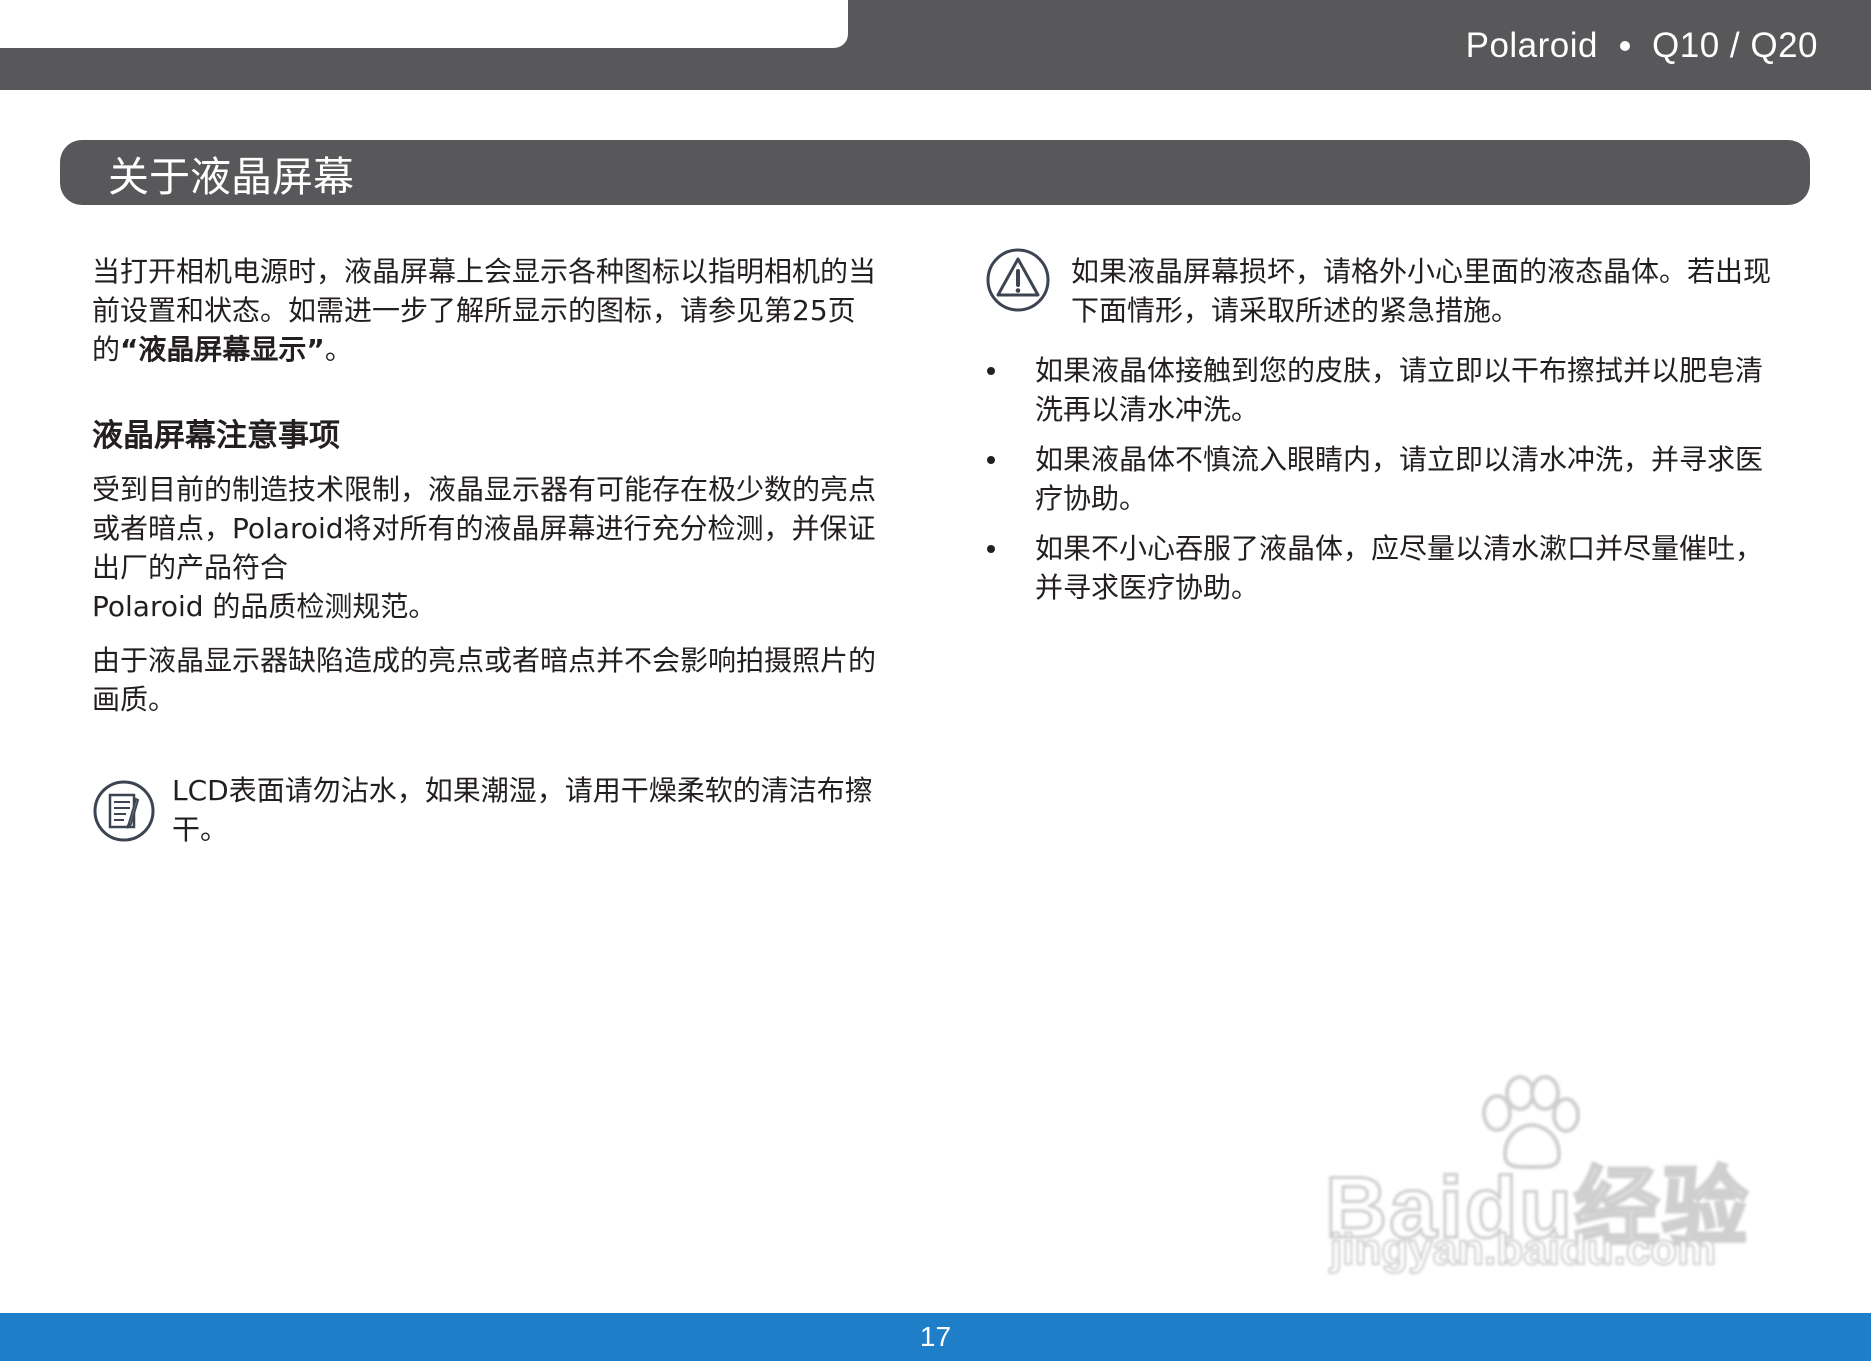 This screenshot has height=1361, width=1871. I want to click on warning-icon, so click(1018, 280).